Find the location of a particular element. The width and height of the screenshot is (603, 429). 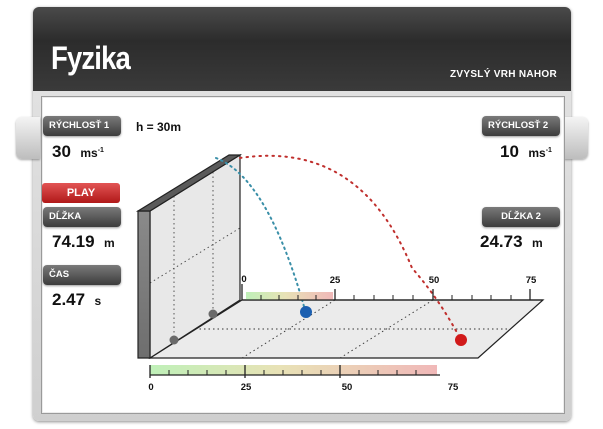

back-tick-75: 75 is located at coordinates (531, 280).